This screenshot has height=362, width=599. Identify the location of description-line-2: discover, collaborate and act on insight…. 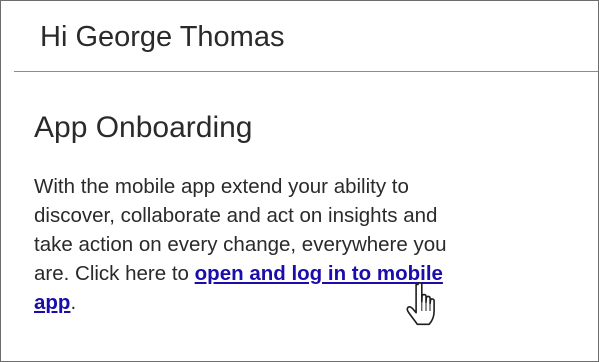
(236, 215).